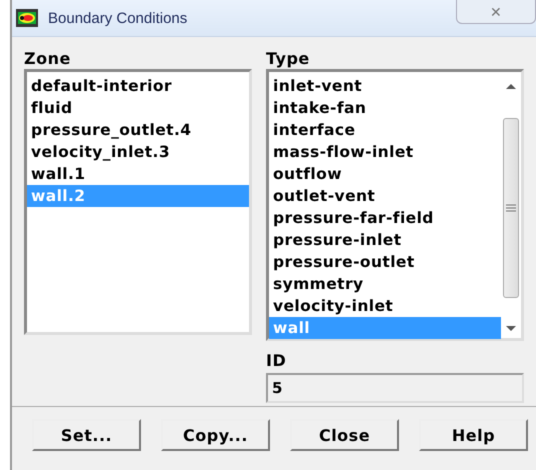 The height and width of the screenshot is (470, 536). What do you see at coordinates (473, 435) in the screenshot?
I see `dialog-button: Help` at bounding box center [473, 435].